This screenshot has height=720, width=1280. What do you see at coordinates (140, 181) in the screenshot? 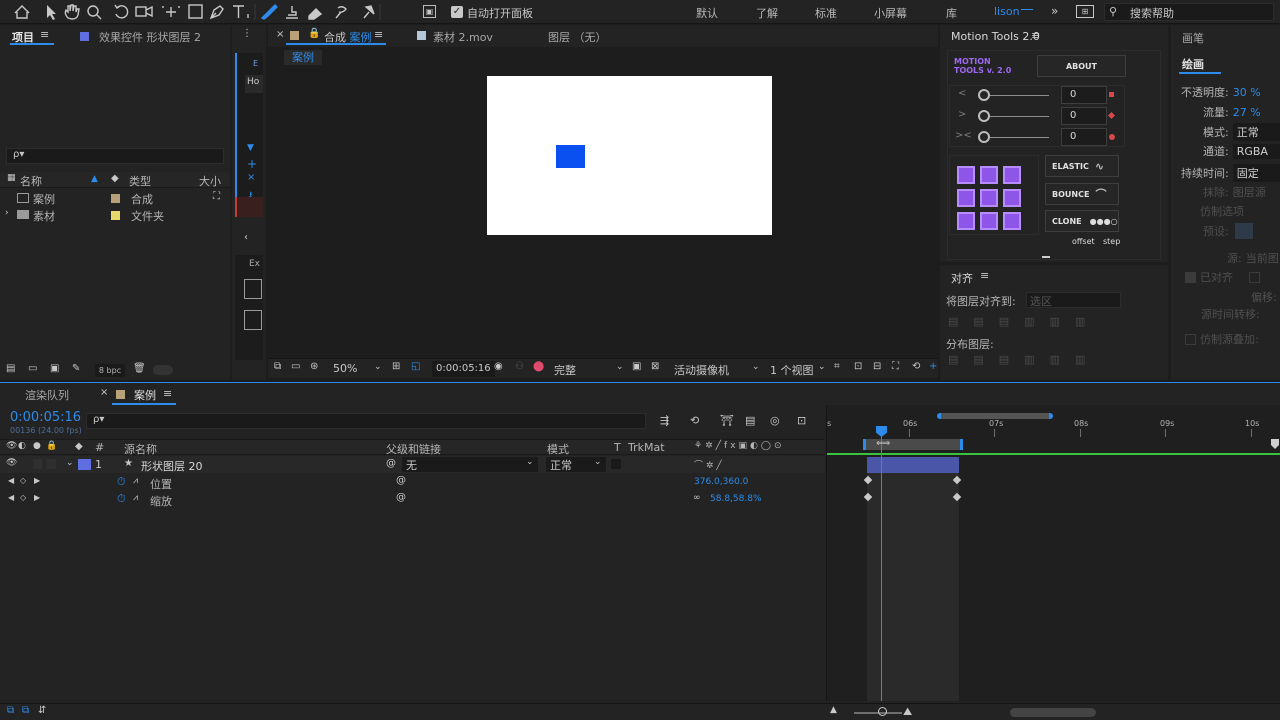
I see `column-type: 类型` at bounding box center [140, 181].